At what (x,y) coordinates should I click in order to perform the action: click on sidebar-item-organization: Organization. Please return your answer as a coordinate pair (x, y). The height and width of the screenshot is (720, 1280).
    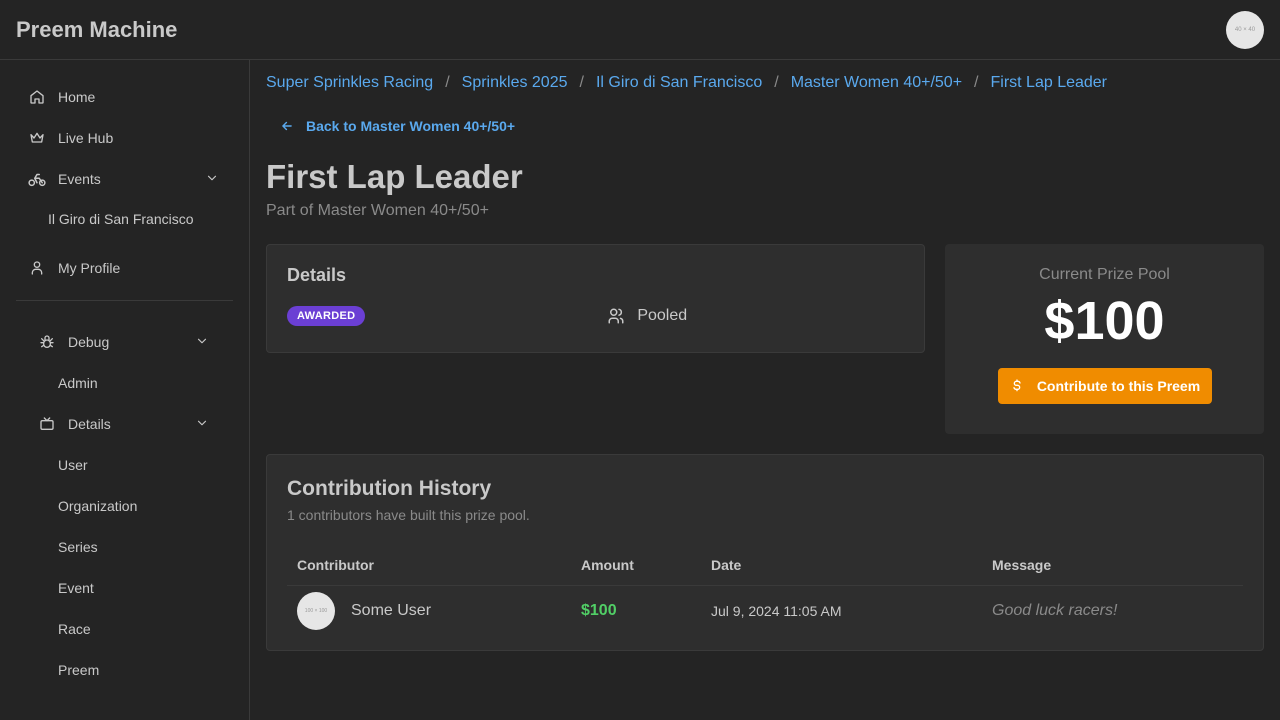
    Looking at the image, I should click on (129, 505).